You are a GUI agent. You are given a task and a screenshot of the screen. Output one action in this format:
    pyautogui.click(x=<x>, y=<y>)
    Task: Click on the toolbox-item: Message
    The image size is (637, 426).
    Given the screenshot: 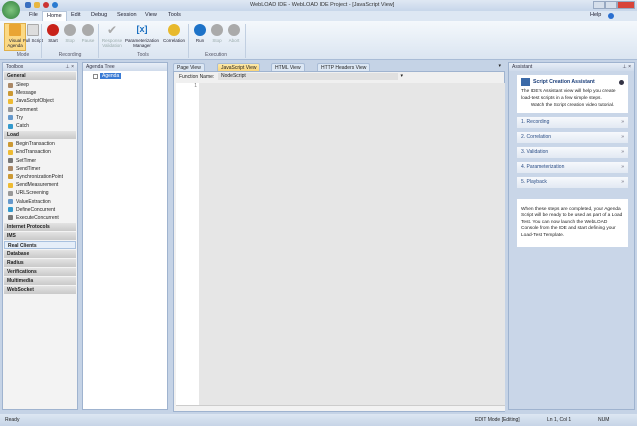 What is the action you would take?
    pyautogui.click(x=40, y=93)
    